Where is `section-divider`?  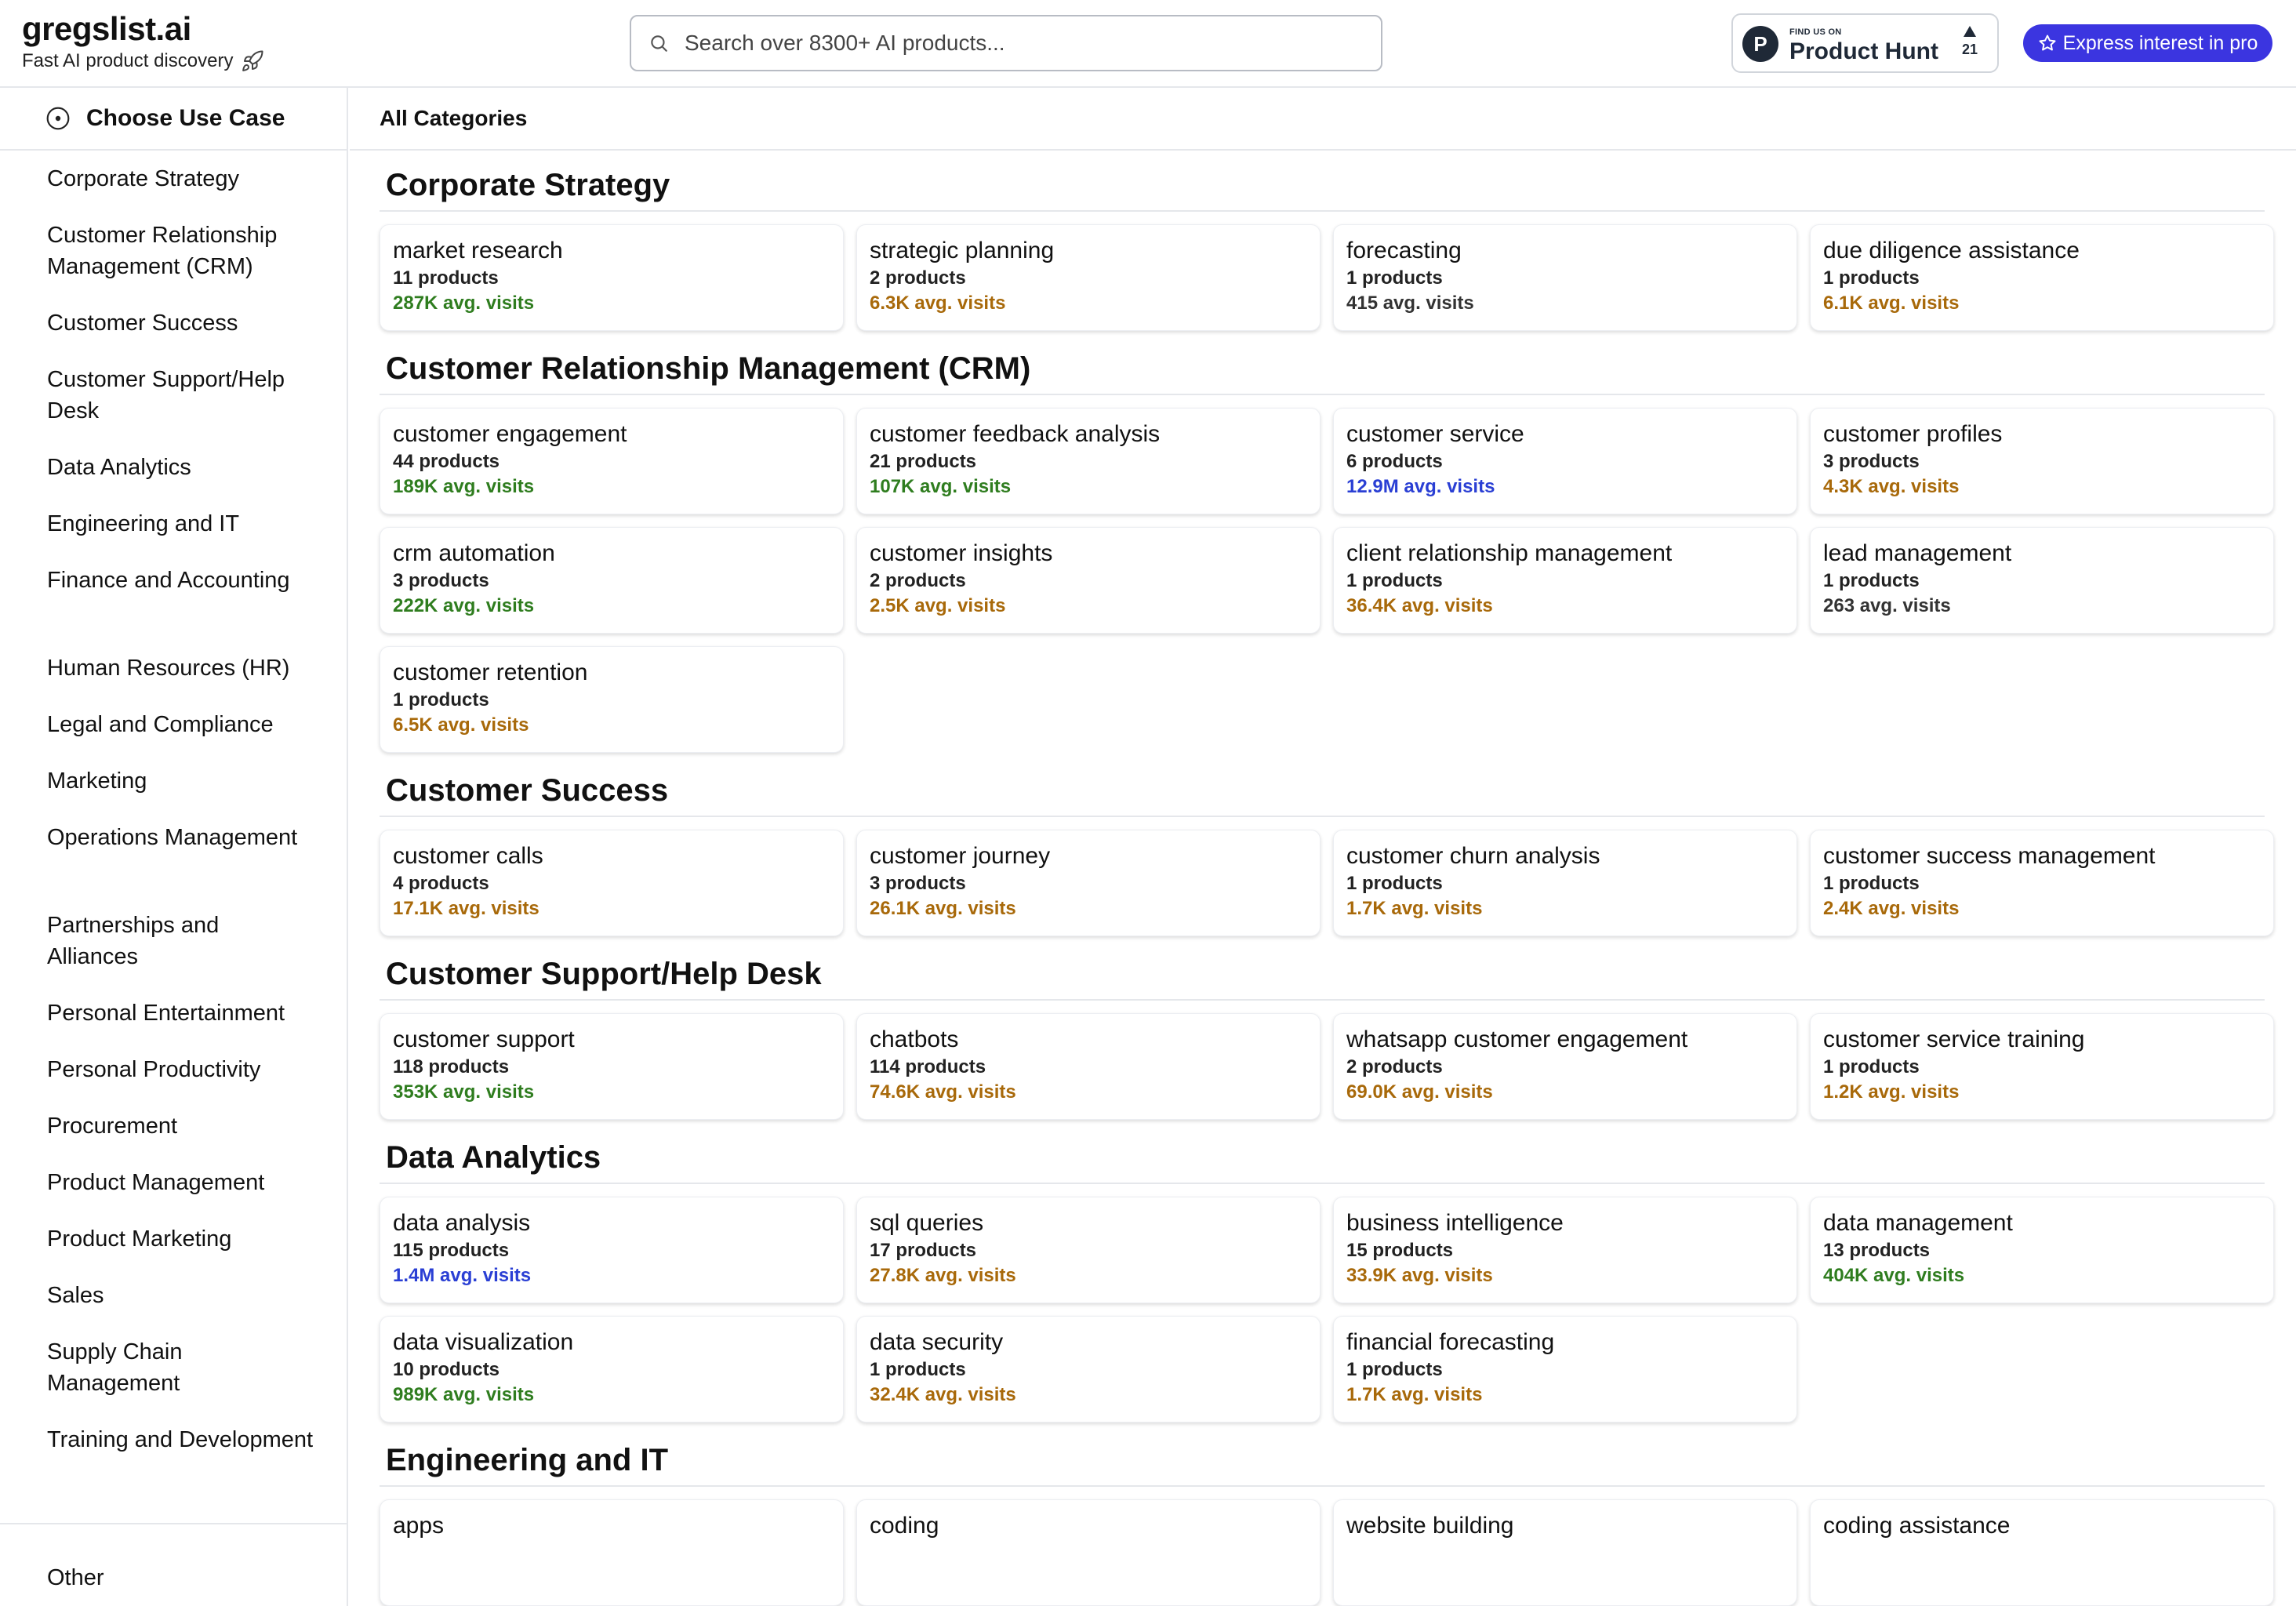
section-divider is located at coordinates (1322, 211).